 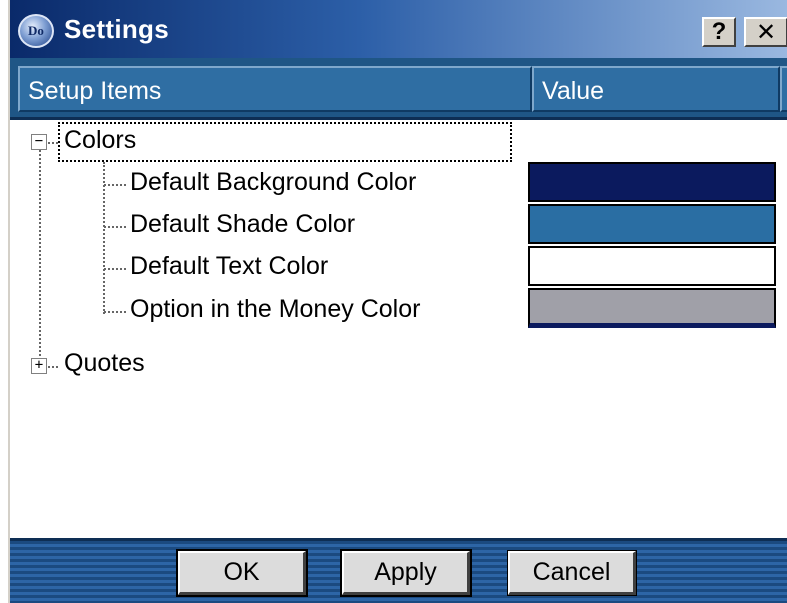 I want to click on cancel-button: Cancel, so click(x=572, y=573).